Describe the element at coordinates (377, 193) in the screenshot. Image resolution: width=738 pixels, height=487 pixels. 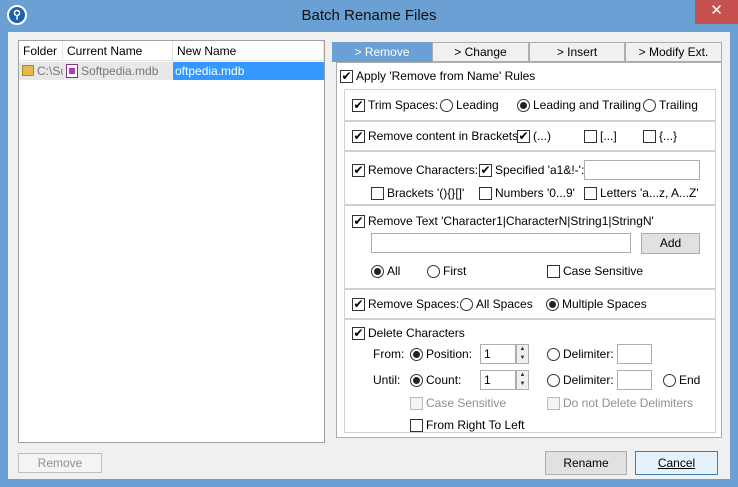
I see `brackets-chars-checkbox` at that location.